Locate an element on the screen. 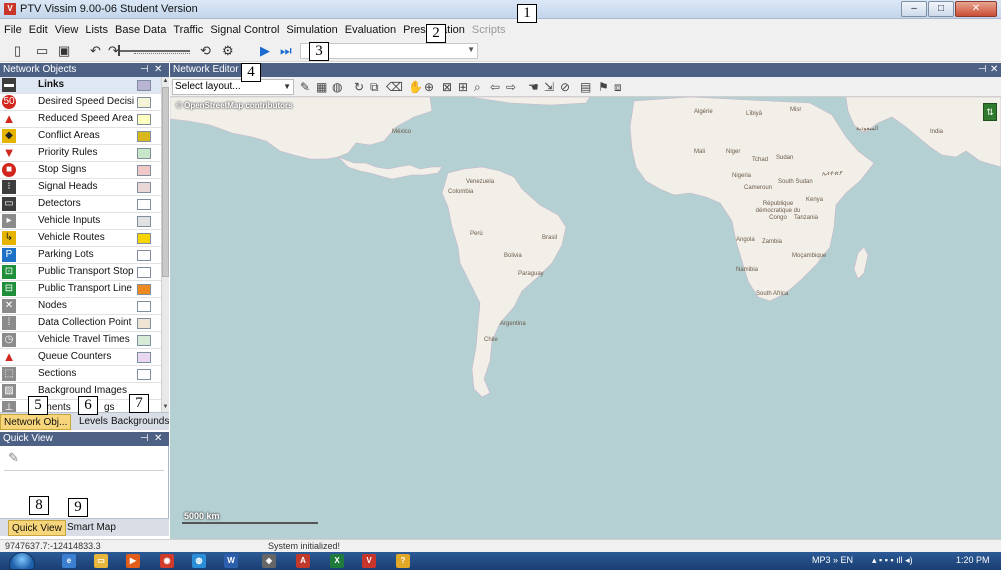 Image resolution: width=1001 pixels, height=570 pixels. zoom-extents-icon: ⊠ is located at coordinates (447, 87).